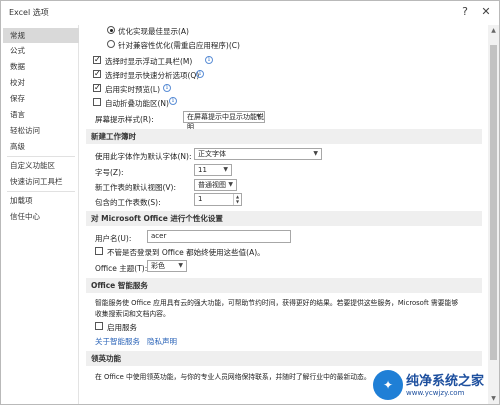  What do you see at coordinates (97, 74) in the screenshot?
I see `quick-analysis-checkbox: ✓` at bounding box center [97, 74].